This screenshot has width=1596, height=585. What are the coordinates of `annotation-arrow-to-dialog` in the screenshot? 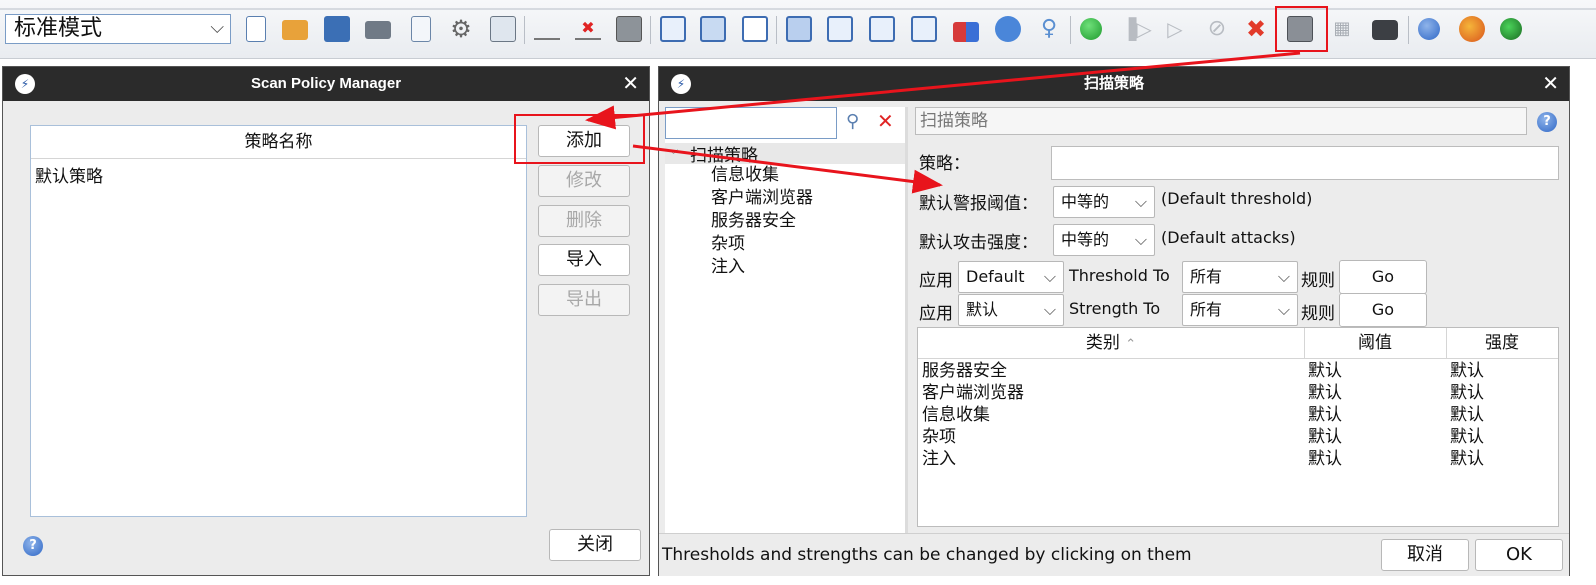 It's located at (787, 169).